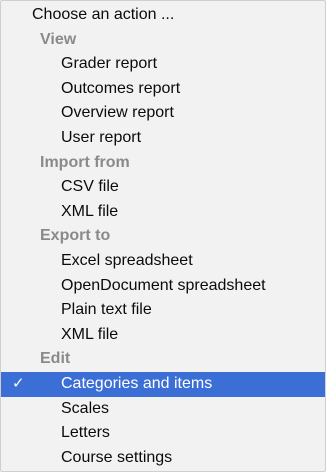  What do you see at coordinates (75, 236) in the screenshot?
I see `group-label-export-to: Export to` at bounding box center [75, 236].